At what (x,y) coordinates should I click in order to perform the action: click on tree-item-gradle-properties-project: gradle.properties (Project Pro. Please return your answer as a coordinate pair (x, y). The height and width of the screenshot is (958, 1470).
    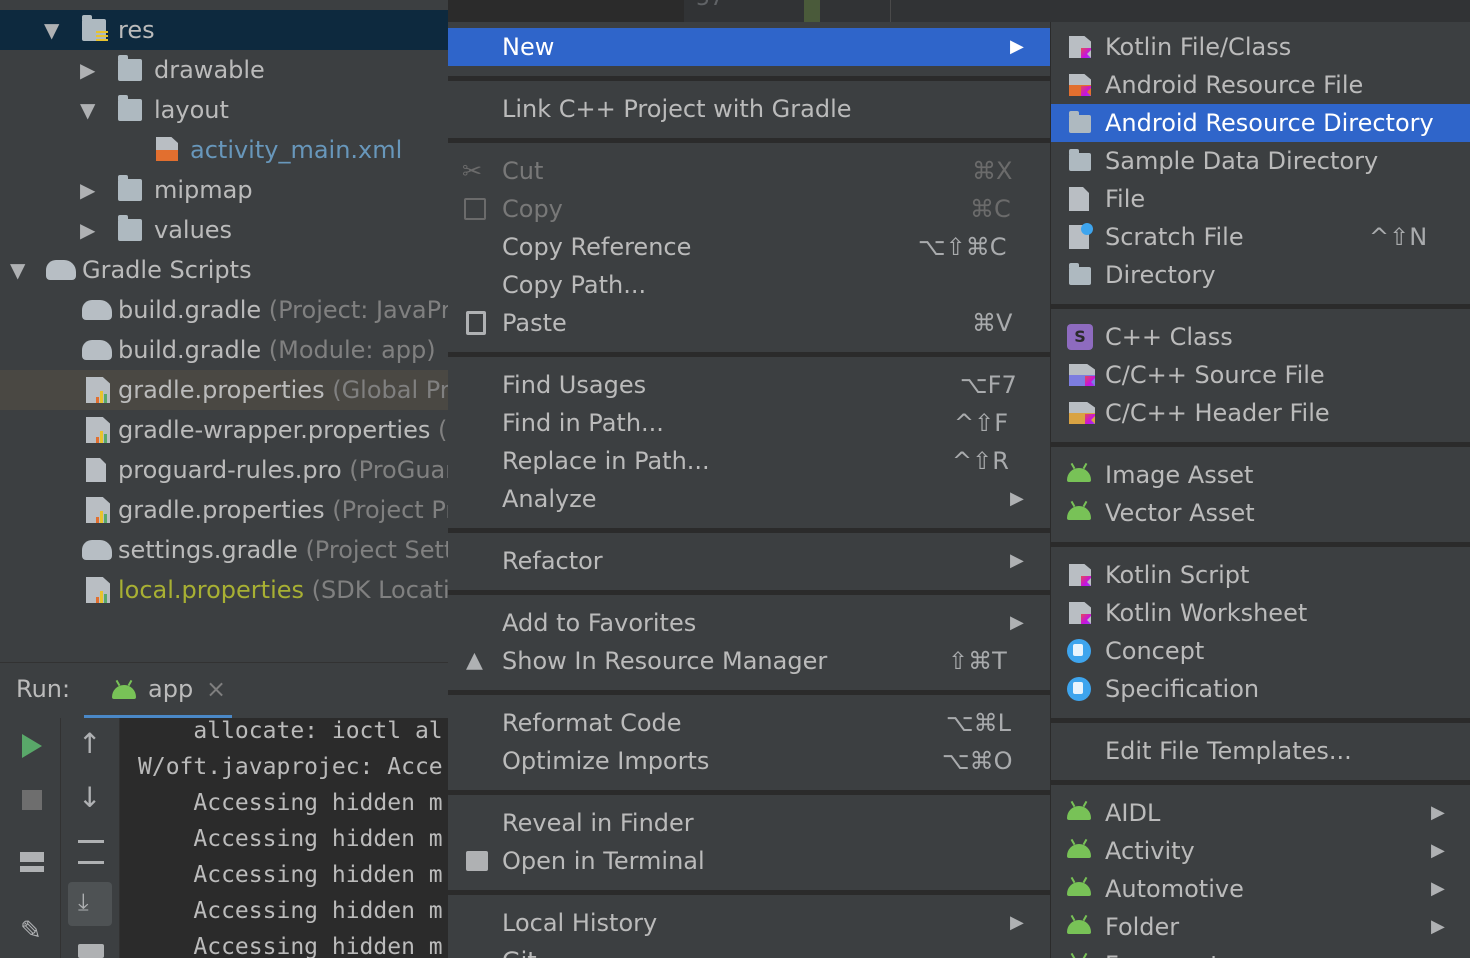
    Looking at the image, I should click on (224, 510).